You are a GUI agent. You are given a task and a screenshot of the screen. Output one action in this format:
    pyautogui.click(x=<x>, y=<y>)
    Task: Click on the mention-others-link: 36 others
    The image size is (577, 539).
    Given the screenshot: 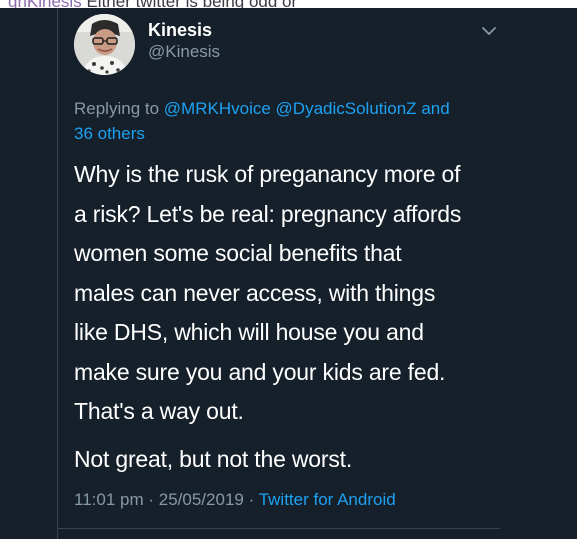 What is the action you would take?
    pyautogui.click(x=109, y=133)
    